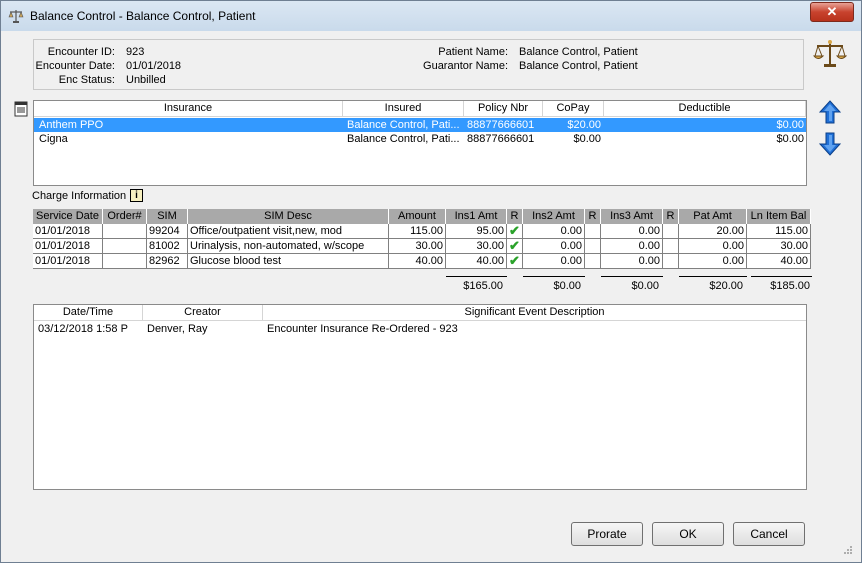 The image size is (862, 563). What do you see at coordinates (671, 216) in the screenshot?
I see `col-r3: R` at bounding box center [671, 216].